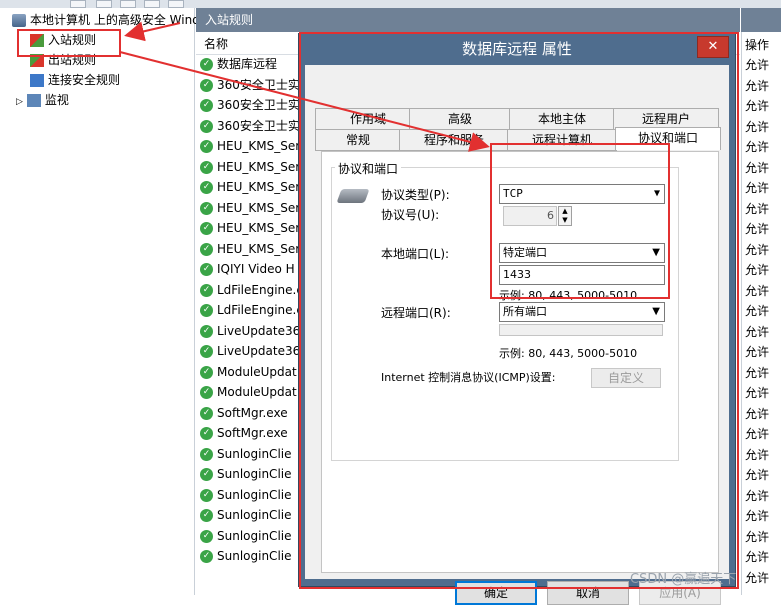  I want to click on annotation-arrows, so click(304, 86).